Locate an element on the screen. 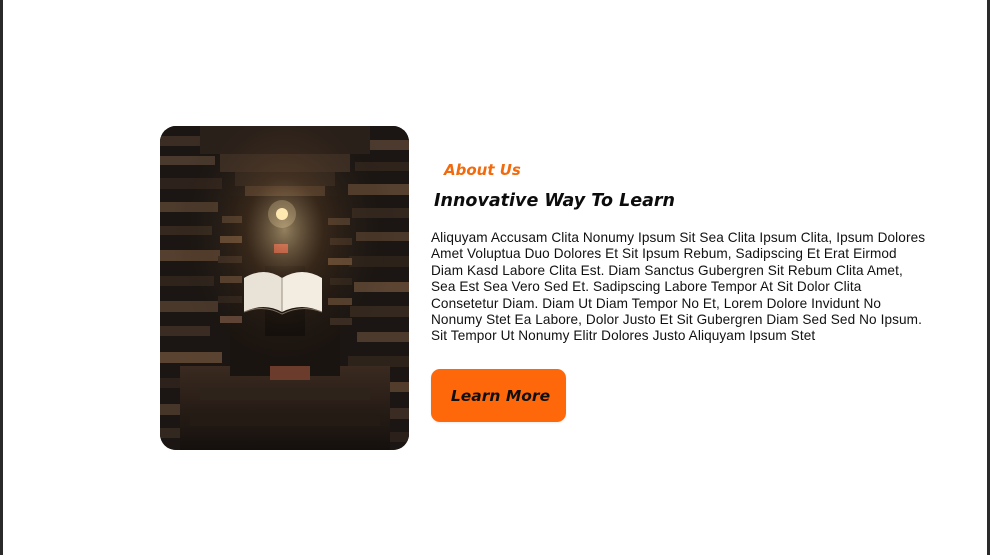 The width and height of the screenshot is (990, 555). library-illustration is located at coordinates (284, 288).